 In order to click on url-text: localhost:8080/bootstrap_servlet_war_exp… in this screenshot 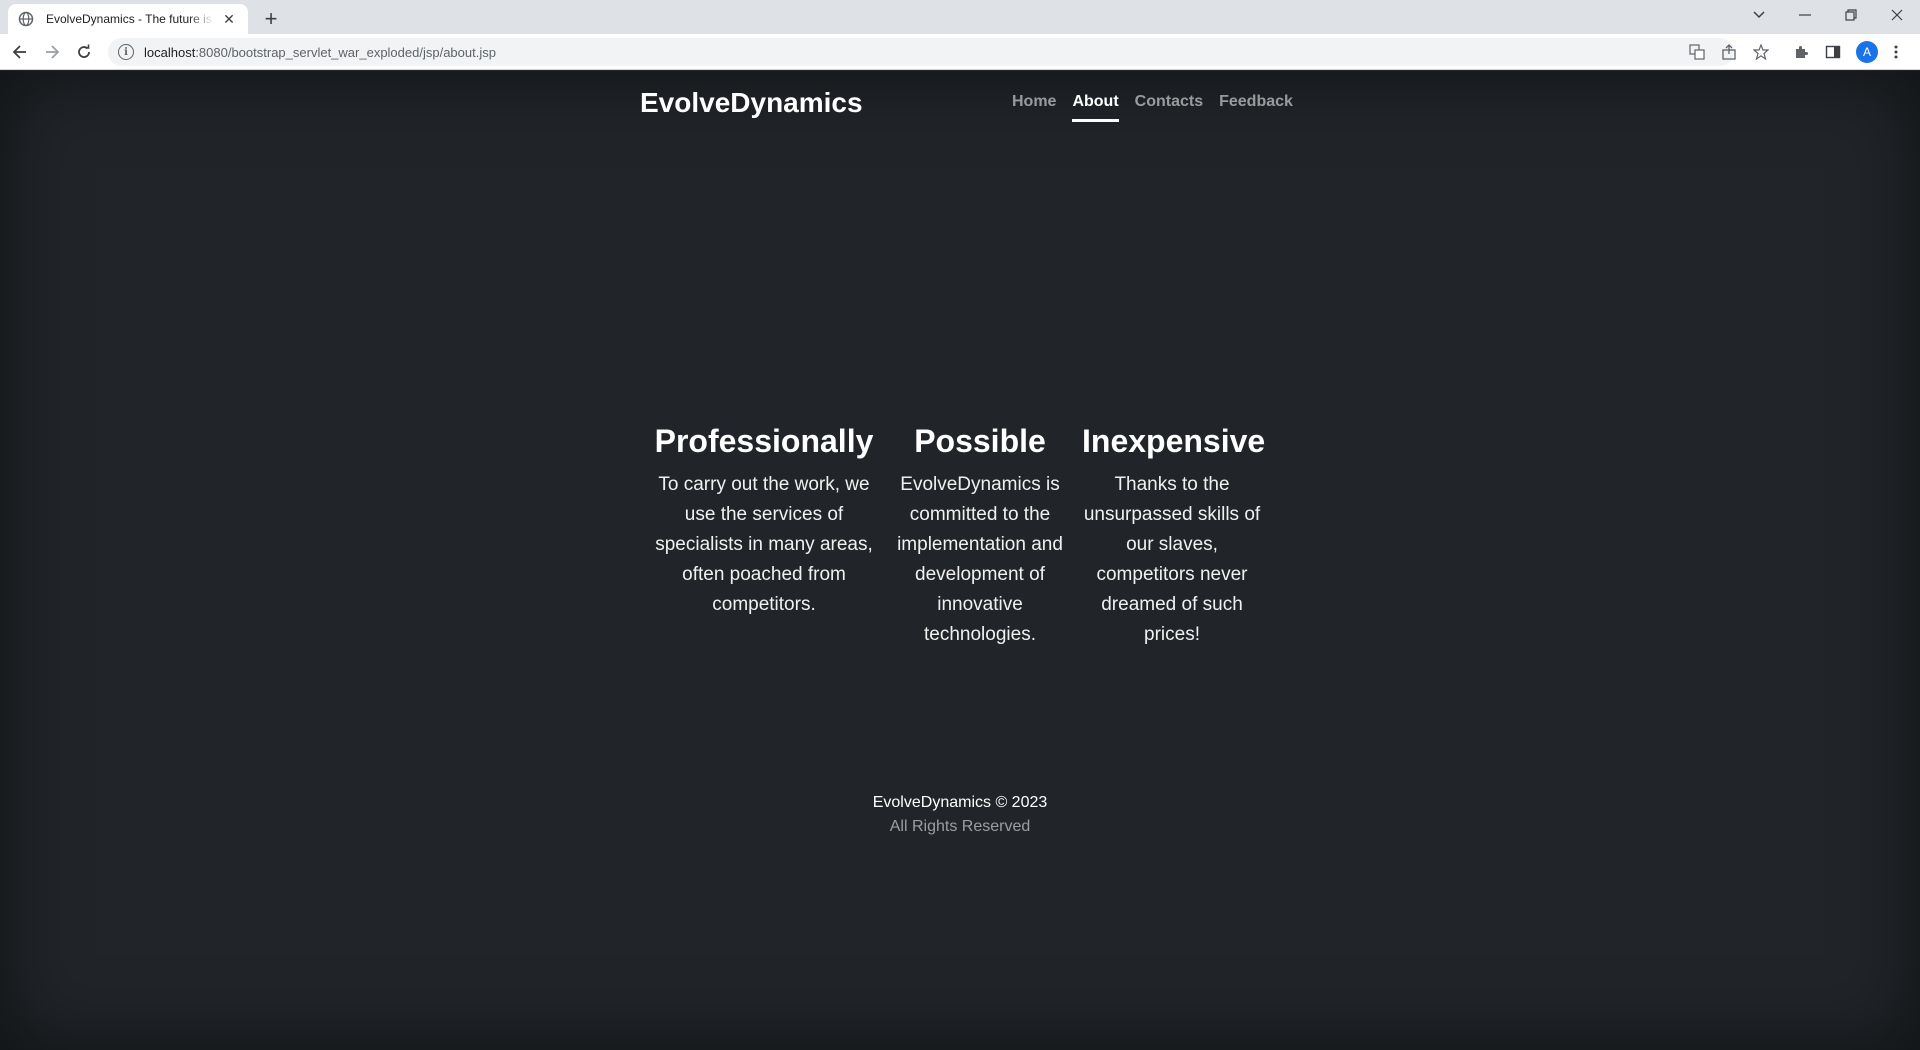, I will do `click(320, 52)`.